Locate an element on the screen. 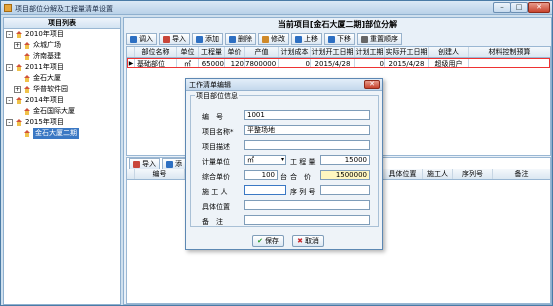  cancel-button: ✖ 取消 is located at coordinates (308, 241).